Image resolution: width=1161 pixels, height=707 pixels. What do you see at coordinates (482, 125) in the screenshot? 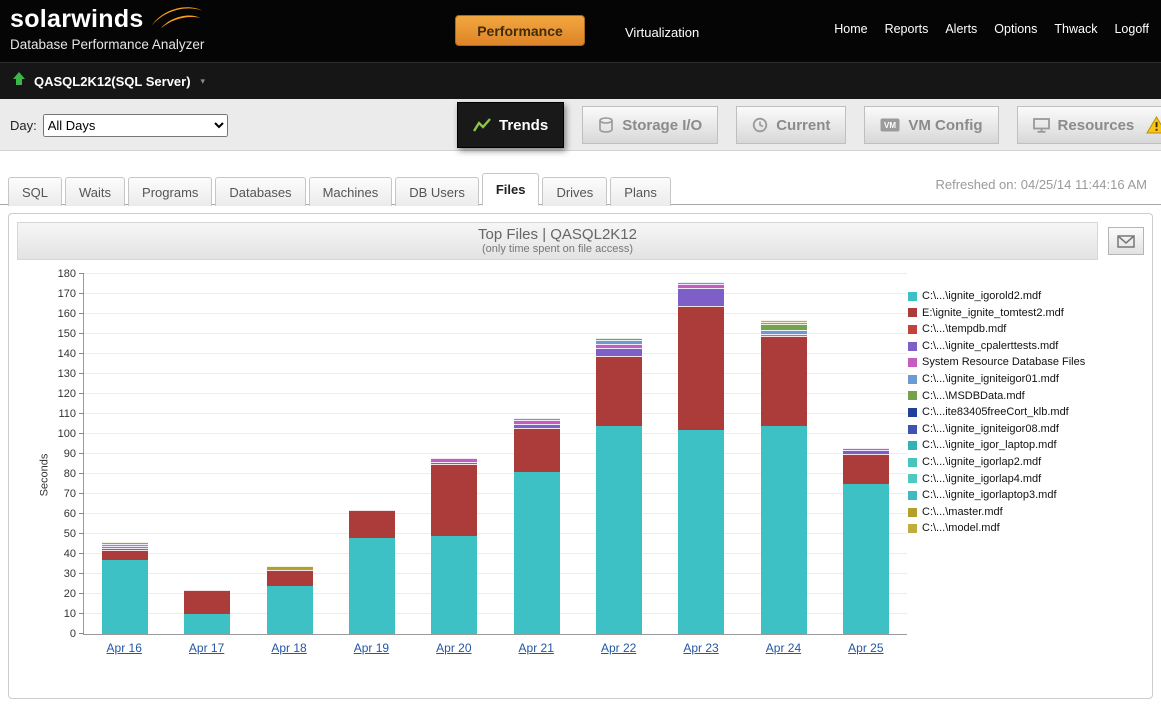
I see `trends-icon` at bounding box center [482, 125].